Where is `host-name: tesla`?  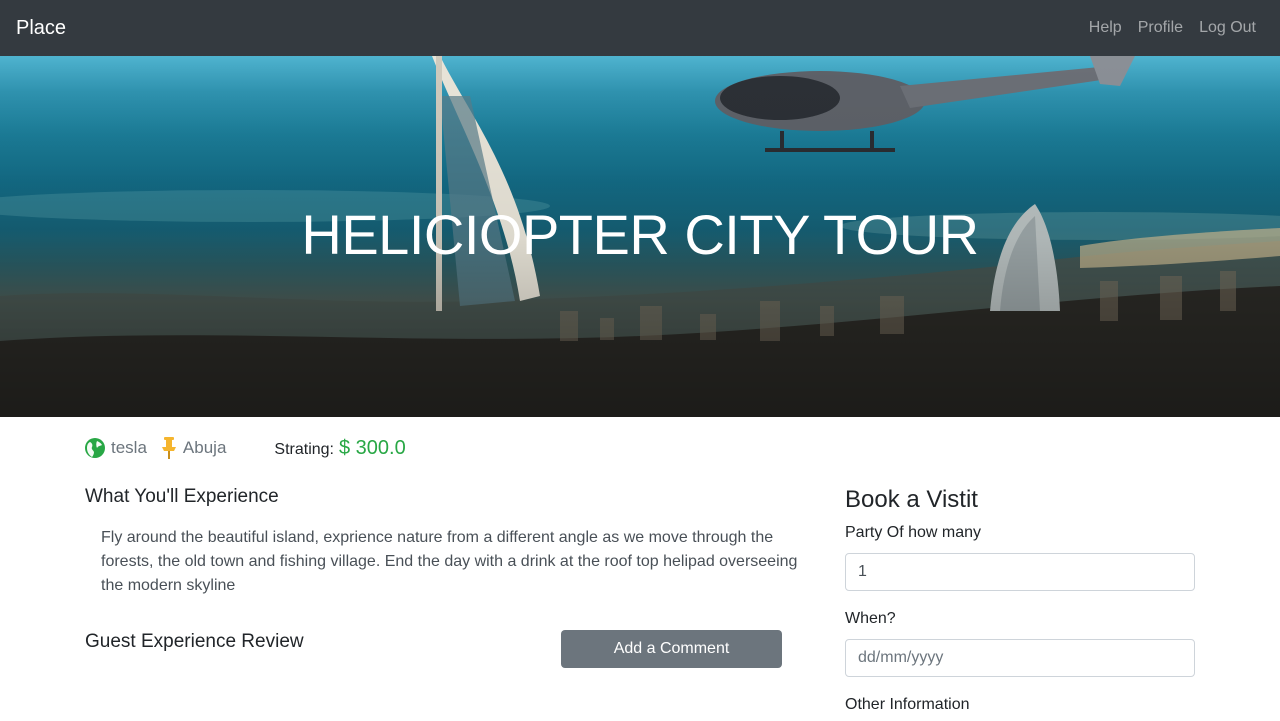 host-name: tesla is located at coordinates (129, 447).